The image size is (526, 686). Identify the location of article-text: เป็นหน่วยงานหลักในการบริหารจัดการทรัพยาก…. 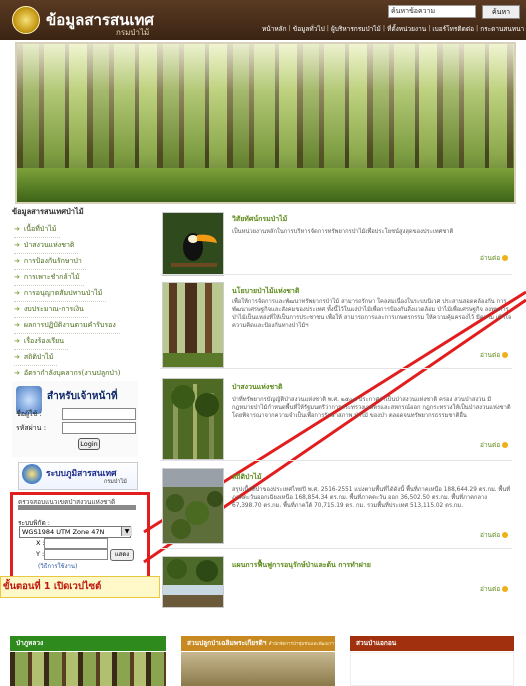
(343, 232).